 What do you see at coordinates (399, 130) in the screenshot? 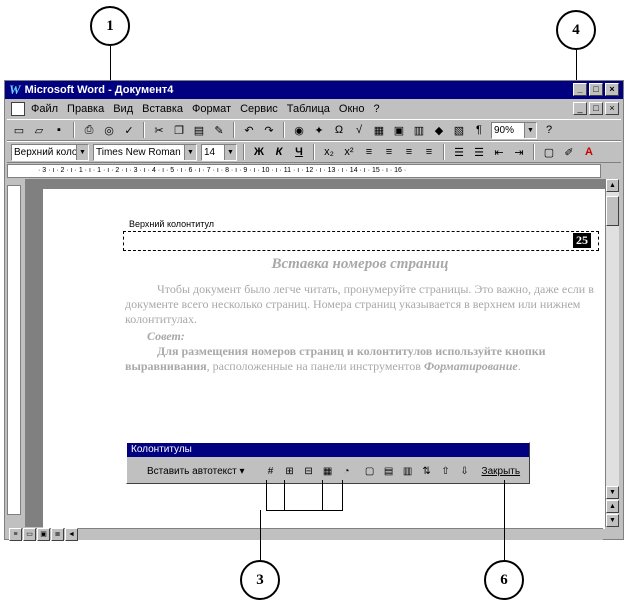
I see `excel-icon: ▣` at bounding box center [399, 130].